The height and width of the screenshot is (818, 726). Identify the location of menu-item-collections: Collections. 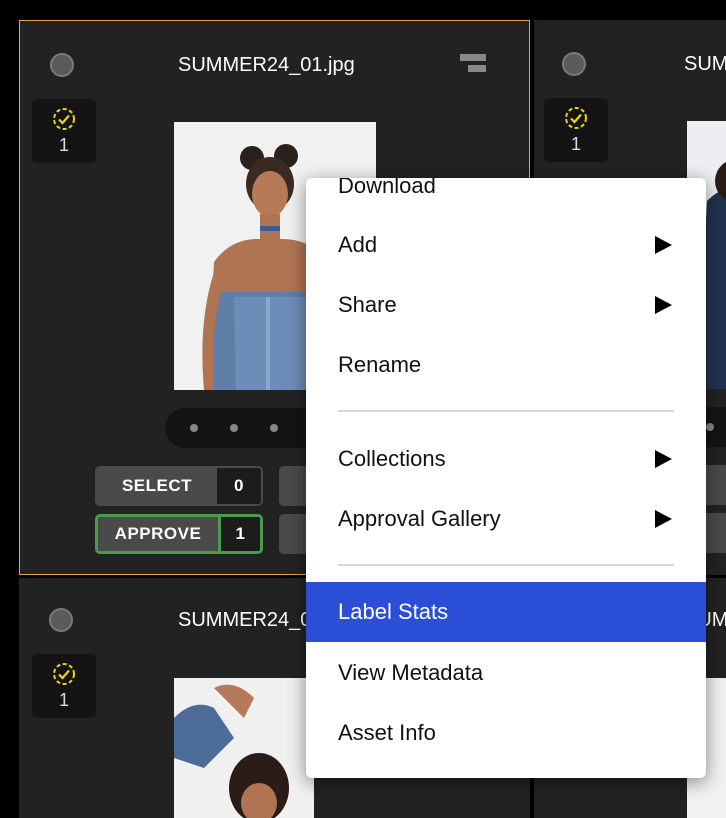
(506, 459).